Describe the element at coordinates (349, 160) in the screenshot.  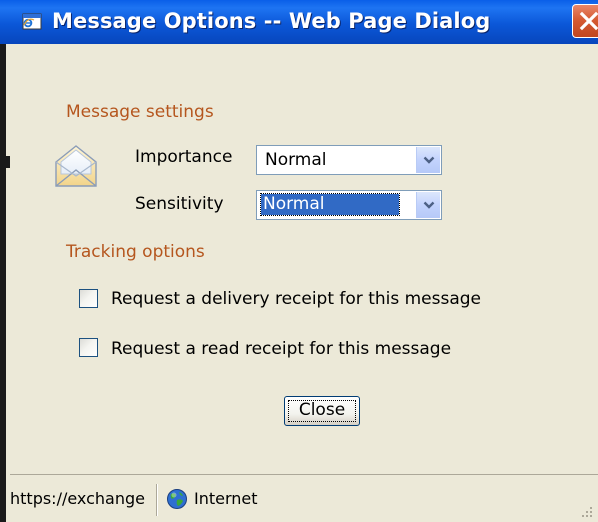
I see `importance-select: Normal` at that location.